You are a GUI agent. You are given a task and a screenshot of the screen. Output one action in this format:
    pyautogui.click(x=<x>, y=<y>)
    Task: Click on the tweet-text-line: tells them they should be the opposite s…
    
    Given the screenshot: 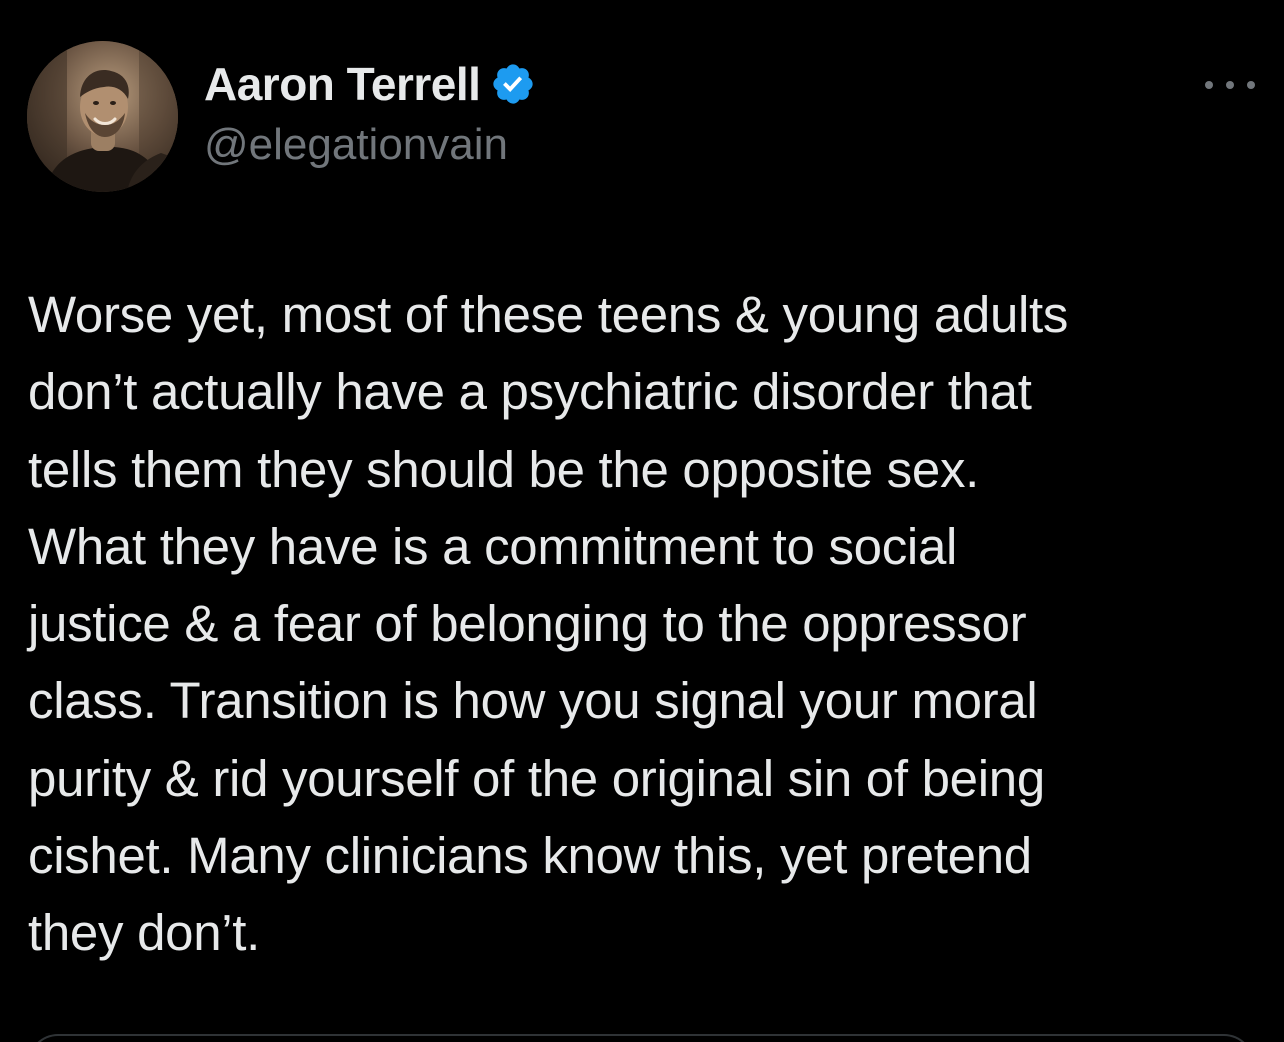 What is the action you would take?
    pyautogui.click(x=504, y=469)
    